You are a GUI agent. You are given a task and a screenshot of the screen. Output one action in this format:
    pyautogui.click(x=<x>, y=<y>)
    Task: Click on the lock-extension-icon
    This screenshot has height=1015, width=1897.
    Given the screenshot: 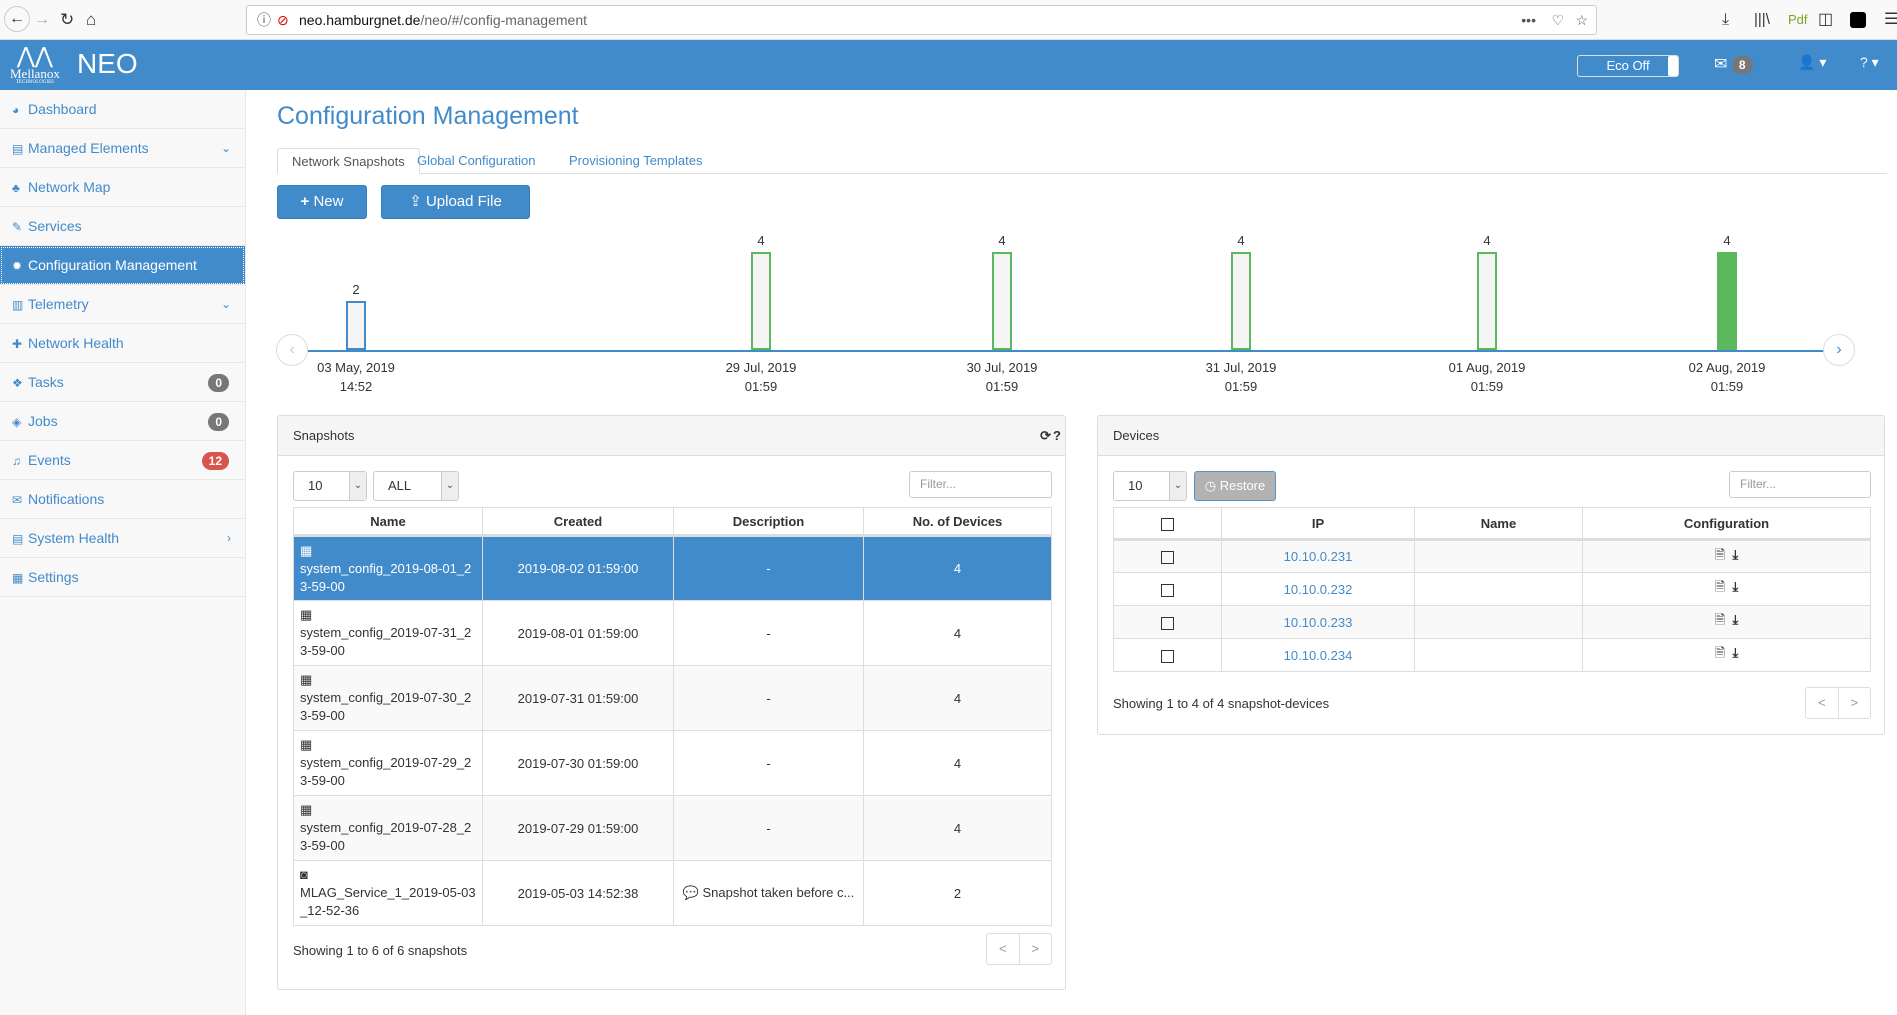 What is the action you would take?
    pyautogui.click(x=1858, y=20)
    